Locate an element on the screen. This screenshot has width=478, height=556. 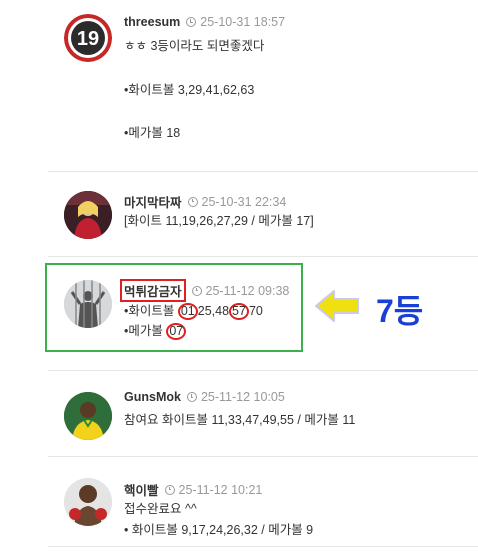
comment-text: ㅎㅎ 3등이라도 되면좋겠다 is located at coordinates (194, 46).